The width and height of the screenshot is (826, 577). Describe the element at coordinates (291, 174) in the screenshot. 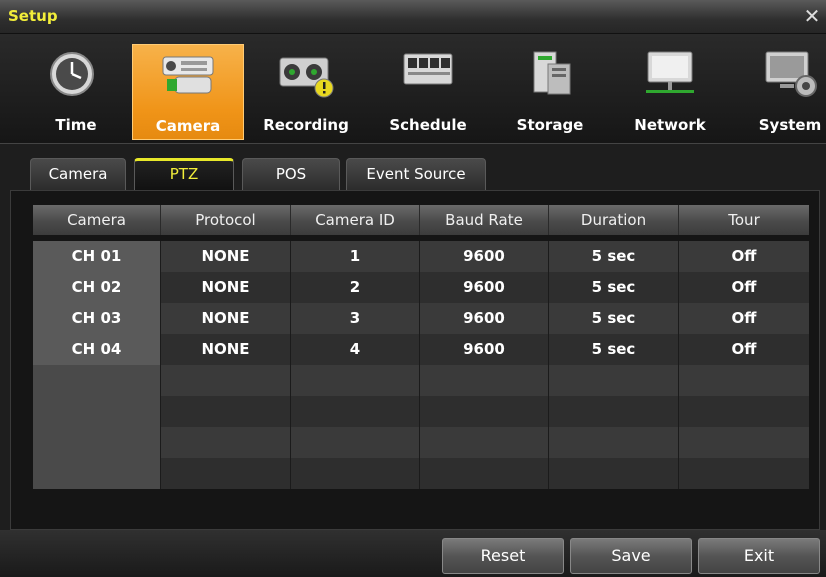

I see `tab-pos: POS` at that location.